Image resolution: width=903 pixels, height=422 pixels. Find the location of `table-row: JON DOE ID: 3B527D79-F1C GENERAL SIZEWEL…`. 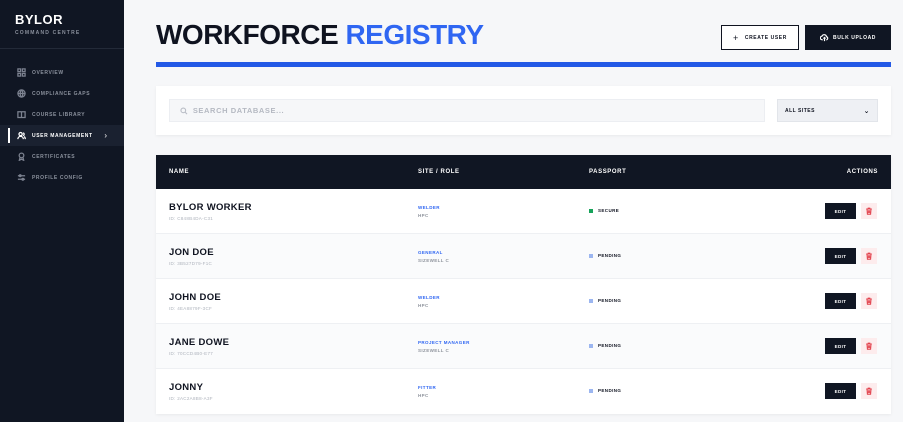

table-row: JON DOE ID: 3B527D79-F1C GENERAL SIZEWEL… is located at coordinates (523, 256).